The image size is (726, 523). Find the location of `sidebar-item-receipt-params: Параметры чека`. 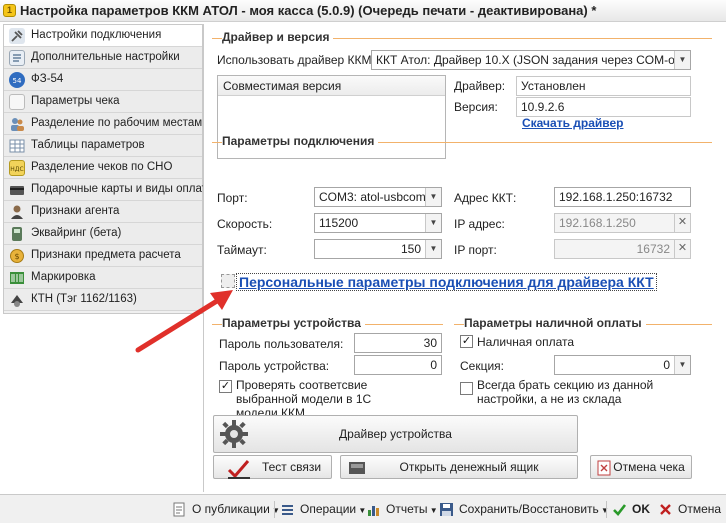

sidebar-item-receipt-params: Параметры чека is located at coordinates (103, 102).